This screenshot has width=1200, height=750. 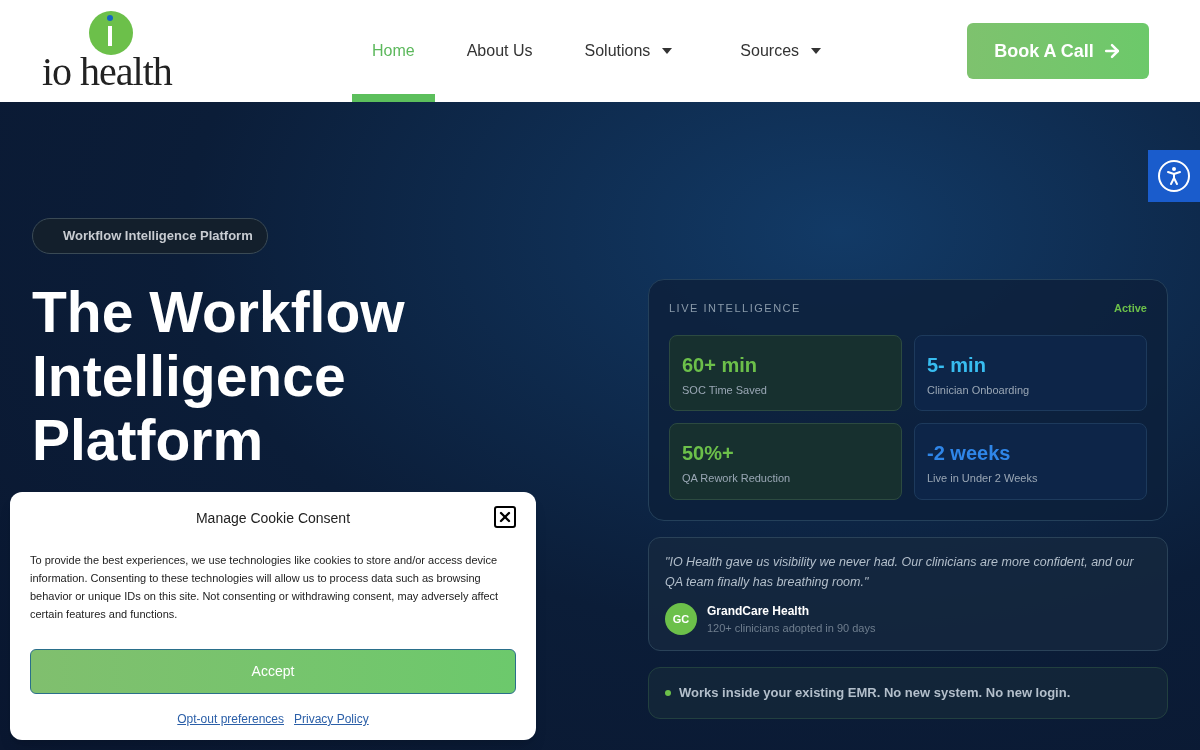 What do you see at coordinates (791, 628) in the screenshot?
I see `org-detail: 120+ clinicians adopted in 90 days` at bounding box center [791, 628].